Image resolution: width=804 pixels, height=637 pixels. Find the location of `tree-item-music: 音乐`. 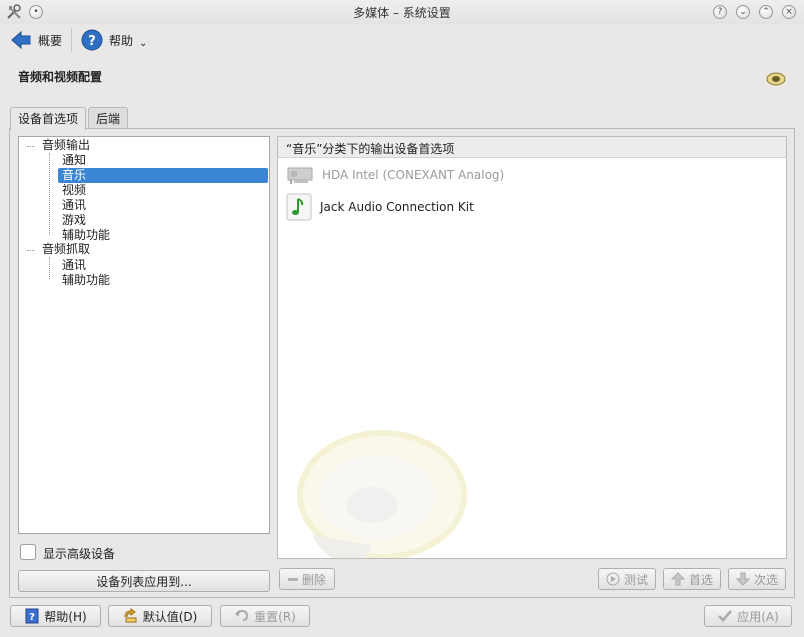

tree-item-music: 音乐 is located at coordinates (163, 175).